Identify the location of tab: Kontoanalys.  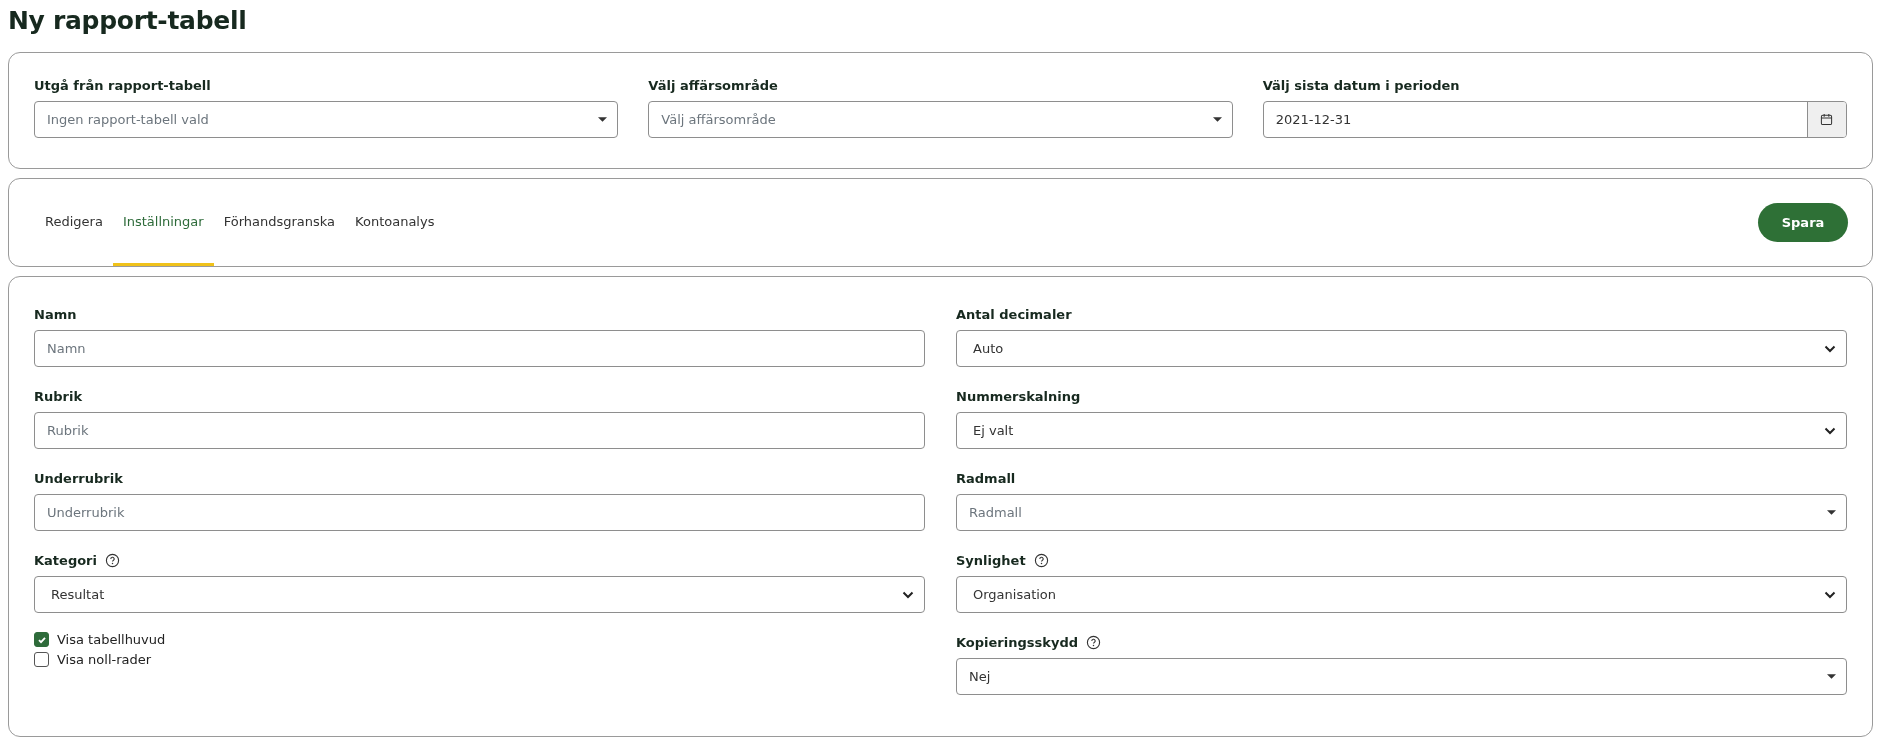
(395, 235).